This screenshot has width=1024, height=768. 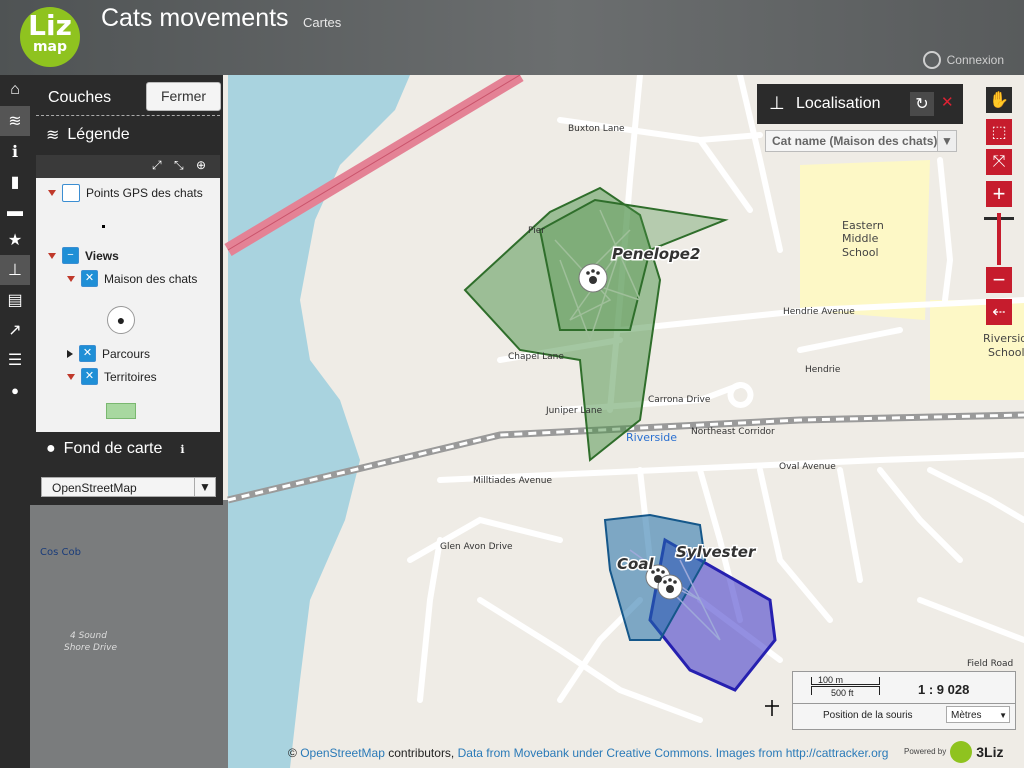 What do you see at coordinates (978, 714) in the screenshot?
I see `unit-select: Mètres ▼` at bounding box center [978, 714].